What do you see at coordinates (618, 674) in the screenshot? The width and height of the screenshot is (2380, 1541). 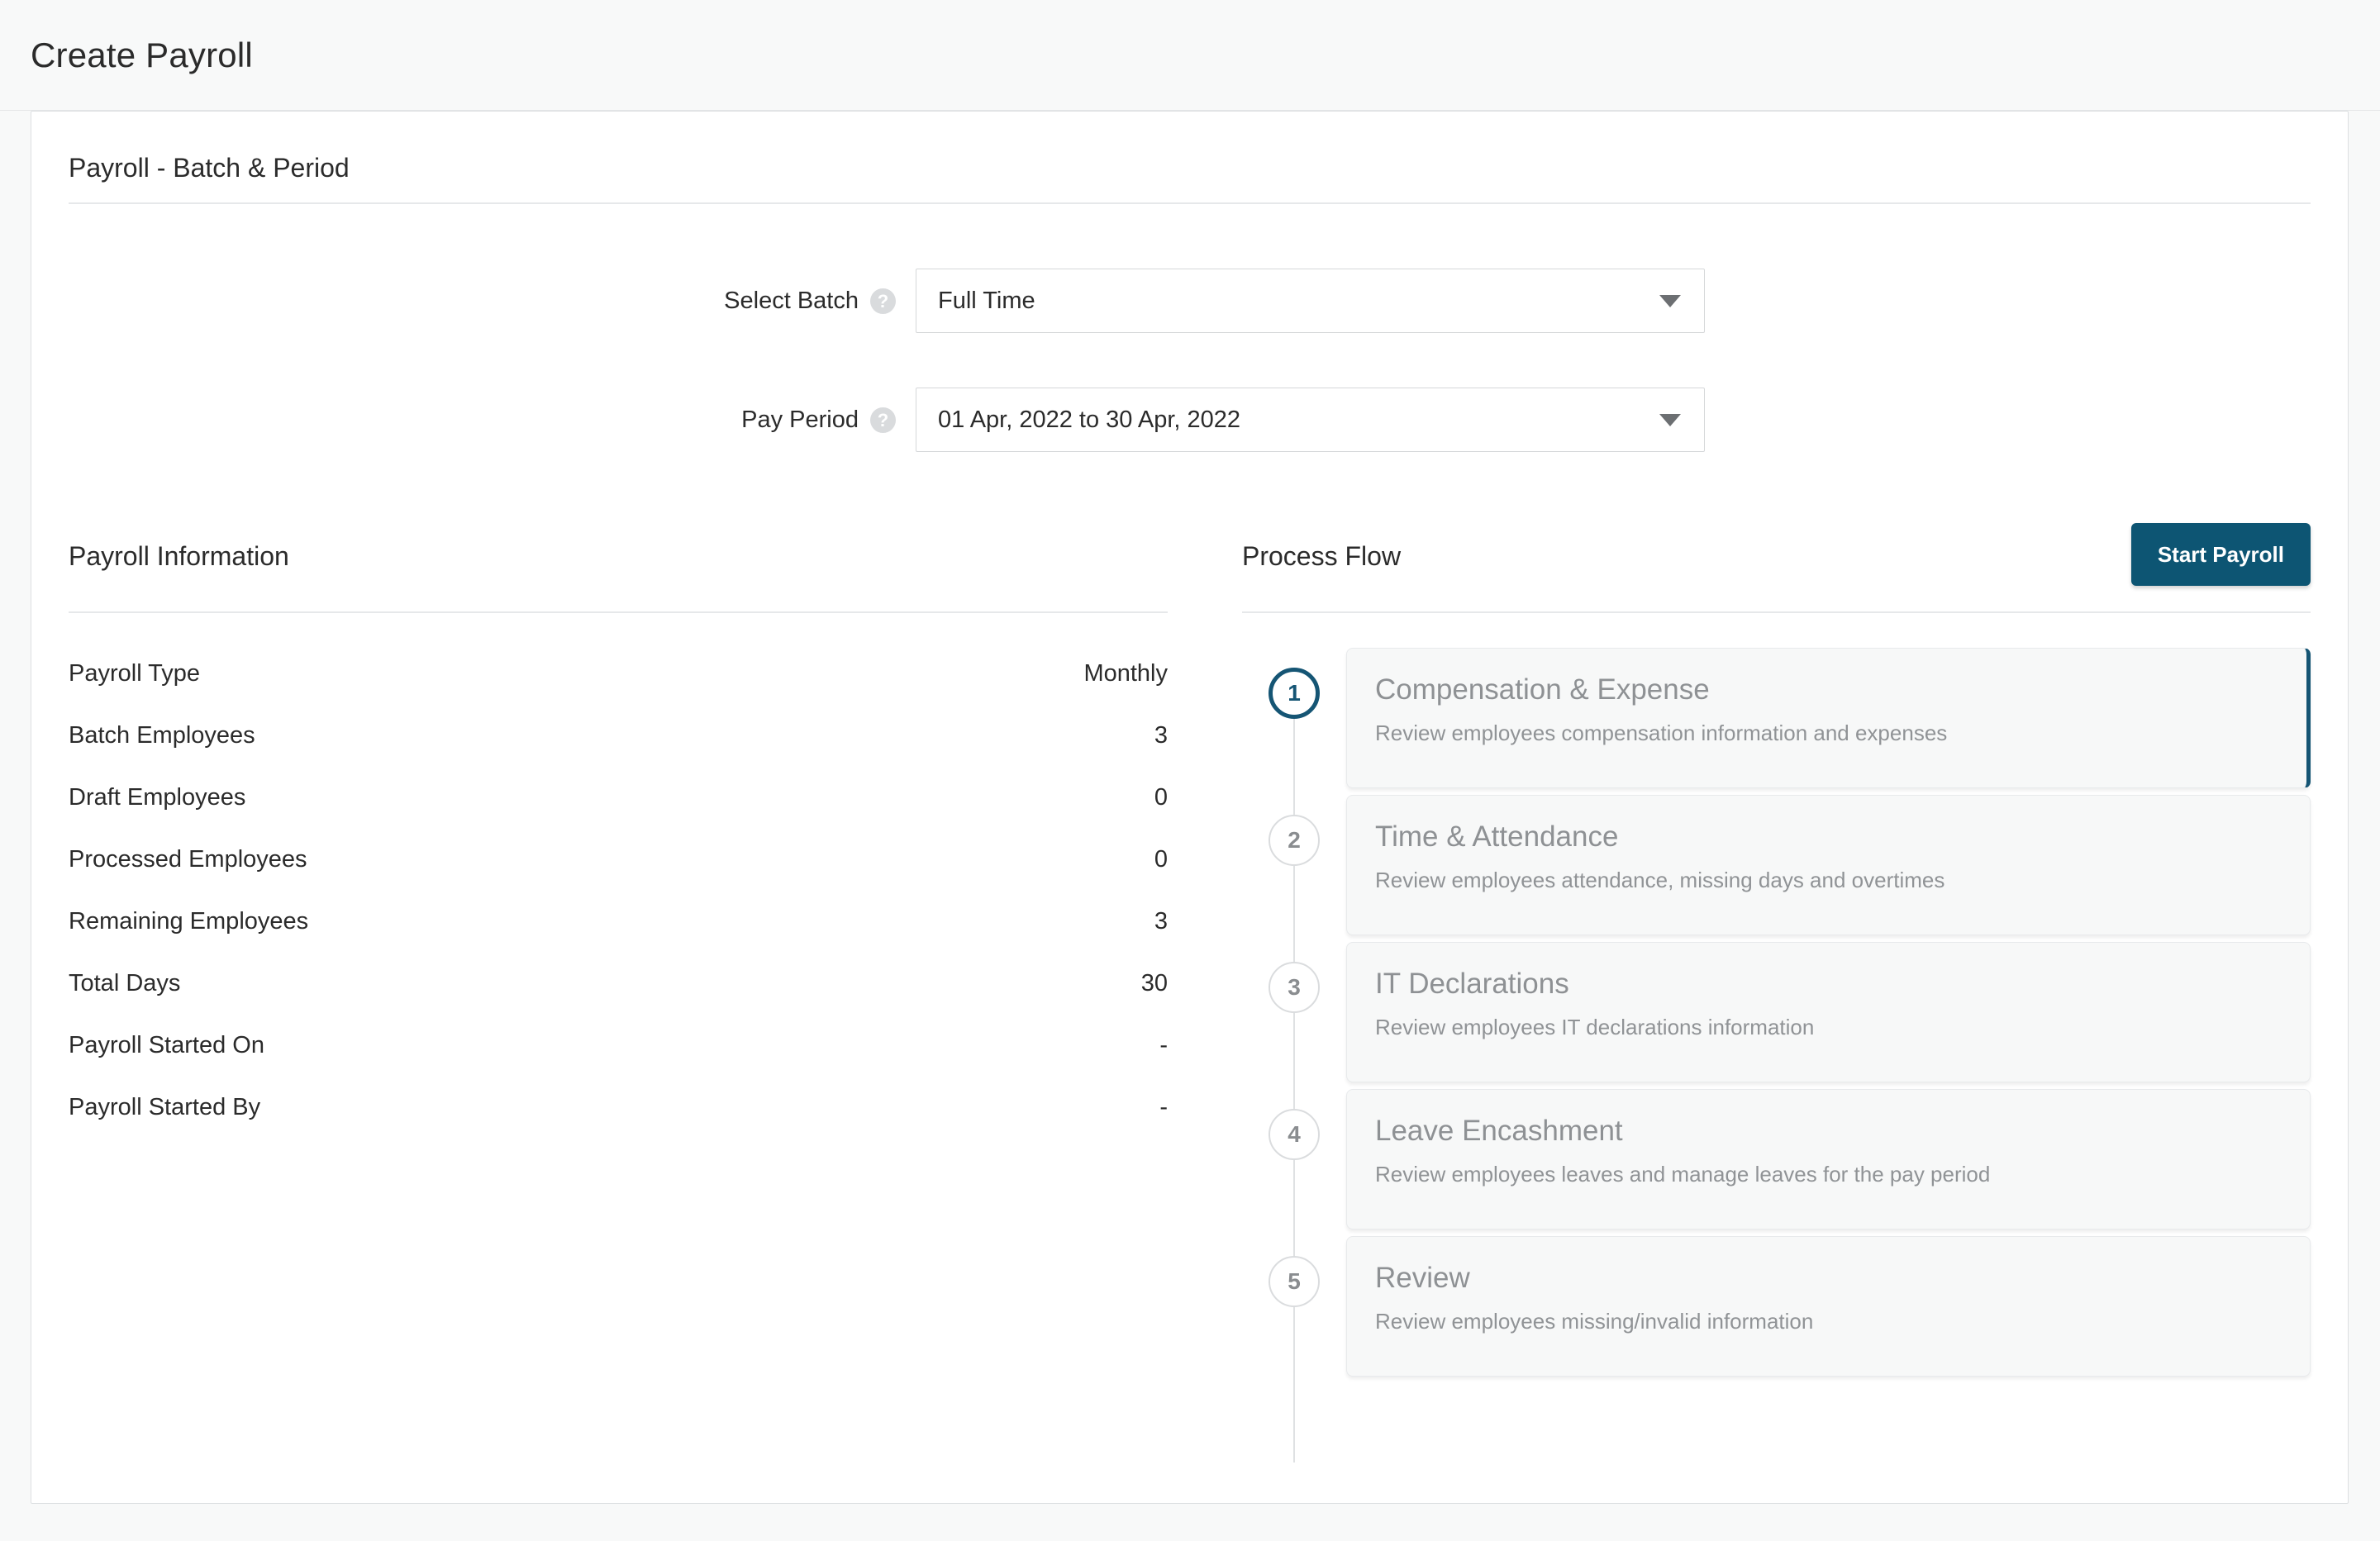 I see `payroll-info-row: Payroll Type Monthly` at bounding box center [618, 674].